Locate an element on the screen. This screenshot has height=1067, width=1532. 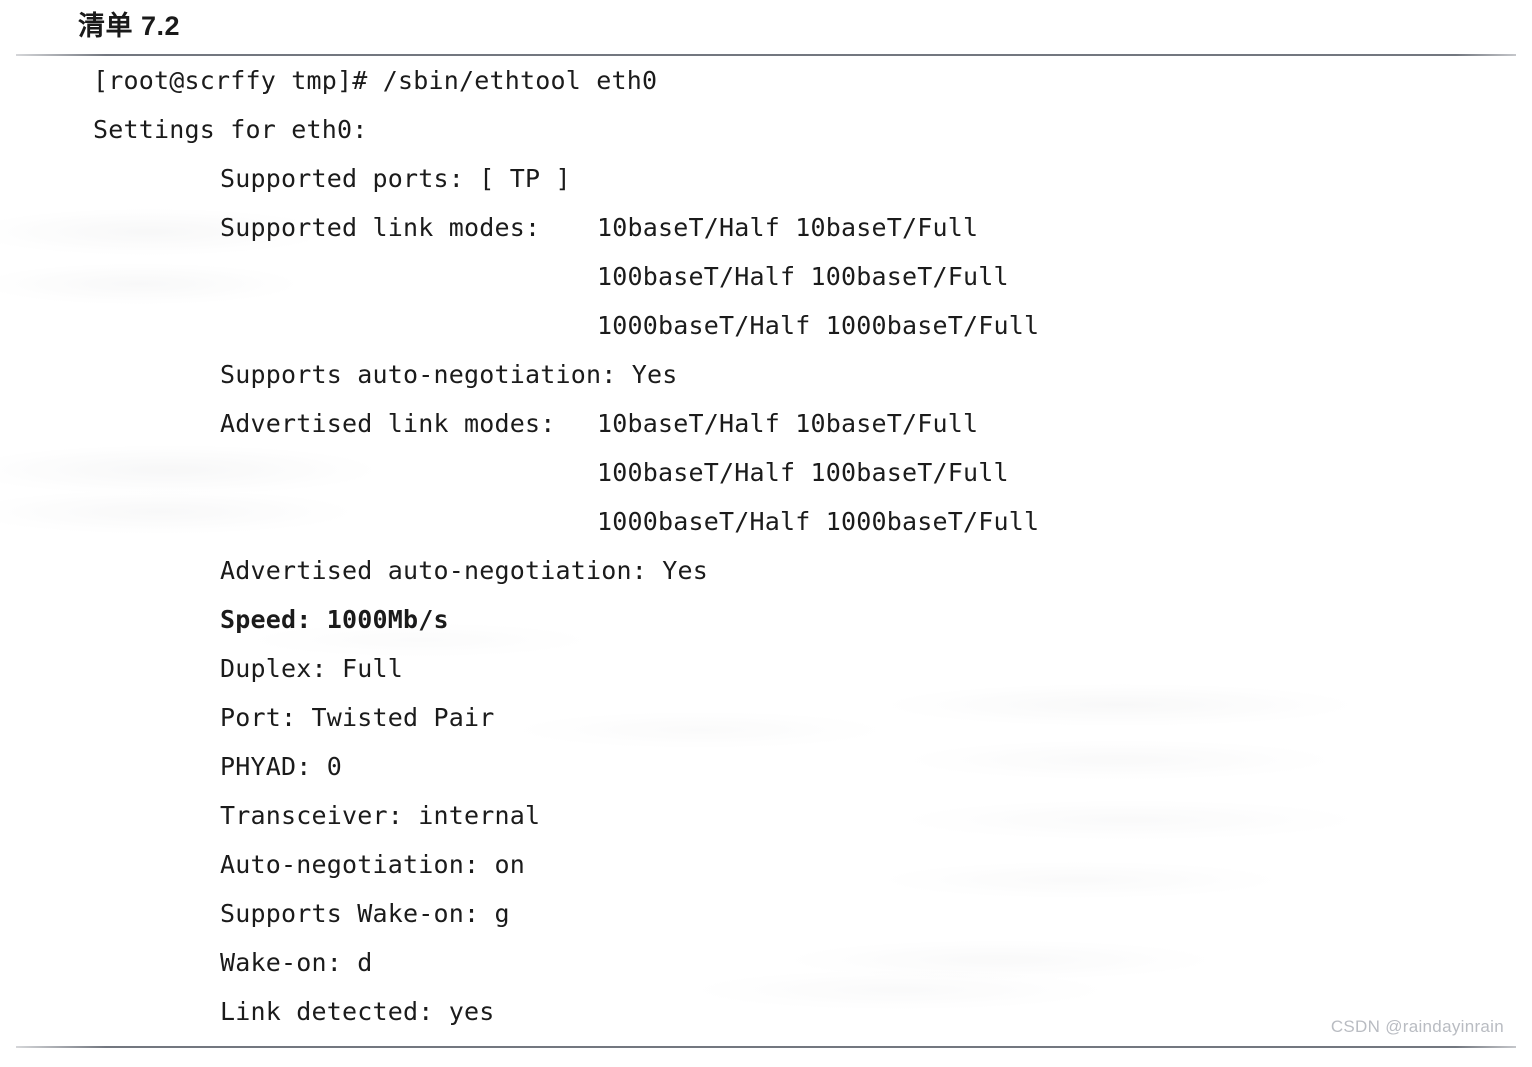
terminal-line-text: Wake-on: d is located at coordinates (296, 962).